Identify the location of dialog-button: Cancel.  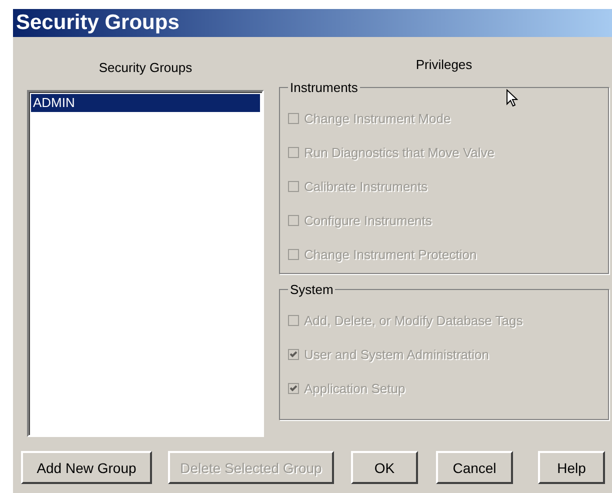
(474, 467).